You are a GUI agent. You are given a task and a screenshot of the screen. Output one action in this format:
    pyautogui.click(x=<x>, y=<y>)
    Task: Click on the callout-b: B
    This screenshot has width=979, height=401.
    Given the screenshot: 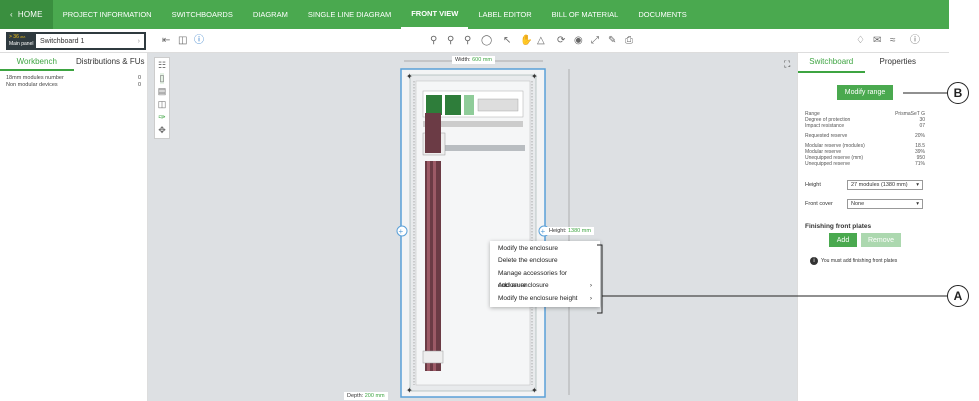 What is the action you would take?
    pyautogui.click(x=958, y=93)
    